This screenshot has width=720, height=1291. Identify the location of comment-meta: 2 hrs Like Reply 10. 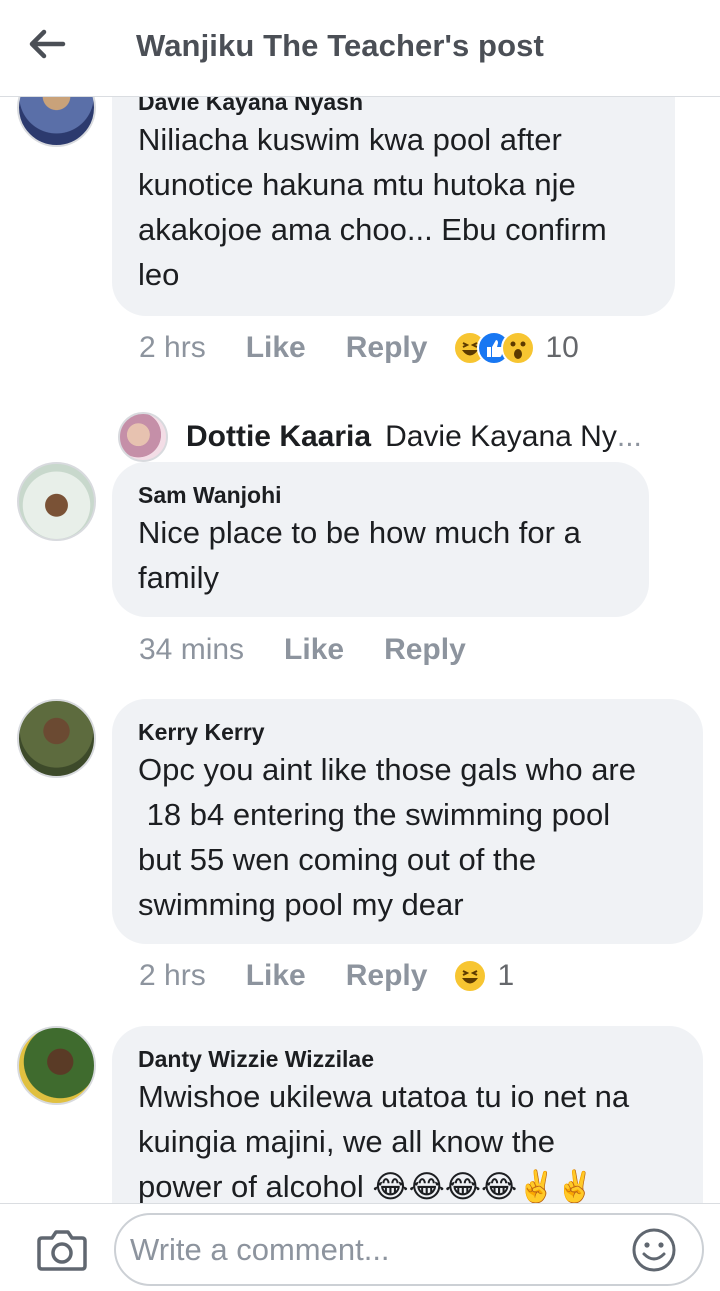
(359, 348).